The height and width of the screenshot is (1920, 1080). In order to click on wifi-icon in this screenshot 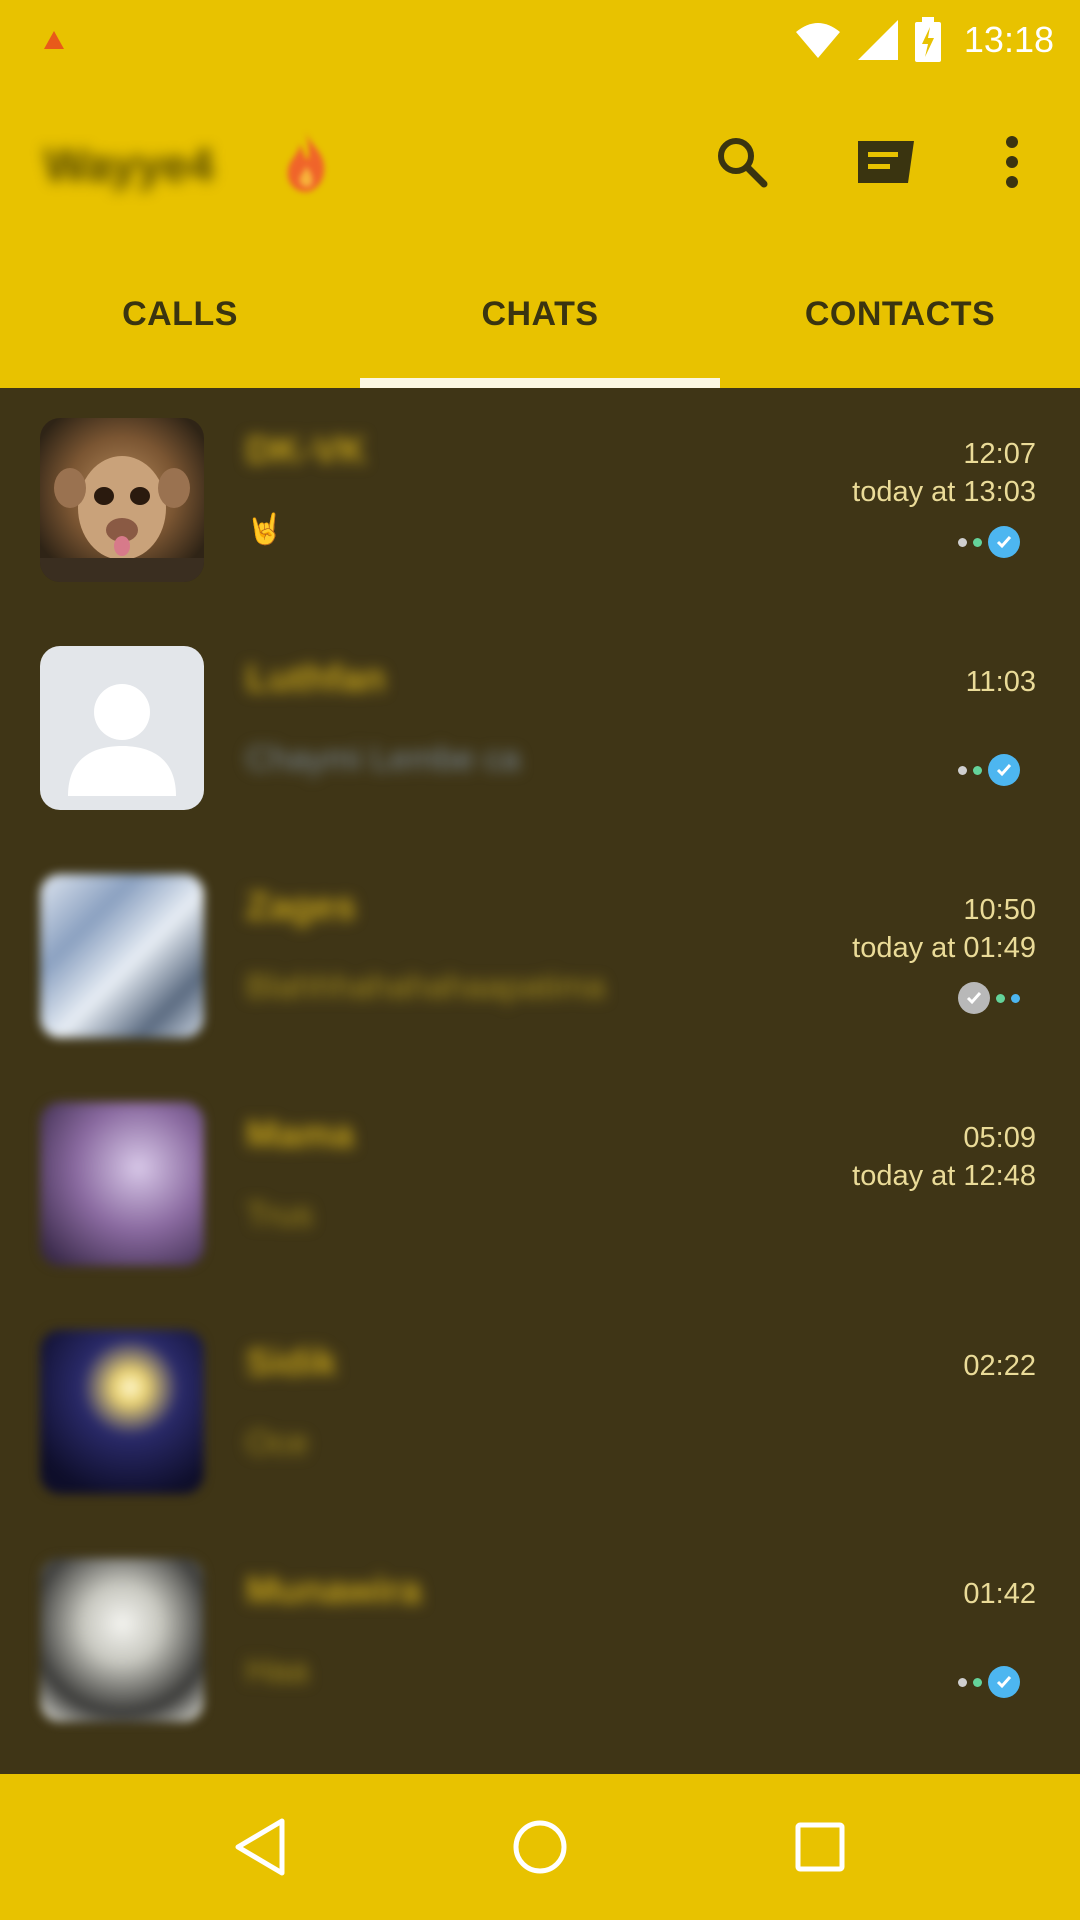, I will do `click(817, 40)`.